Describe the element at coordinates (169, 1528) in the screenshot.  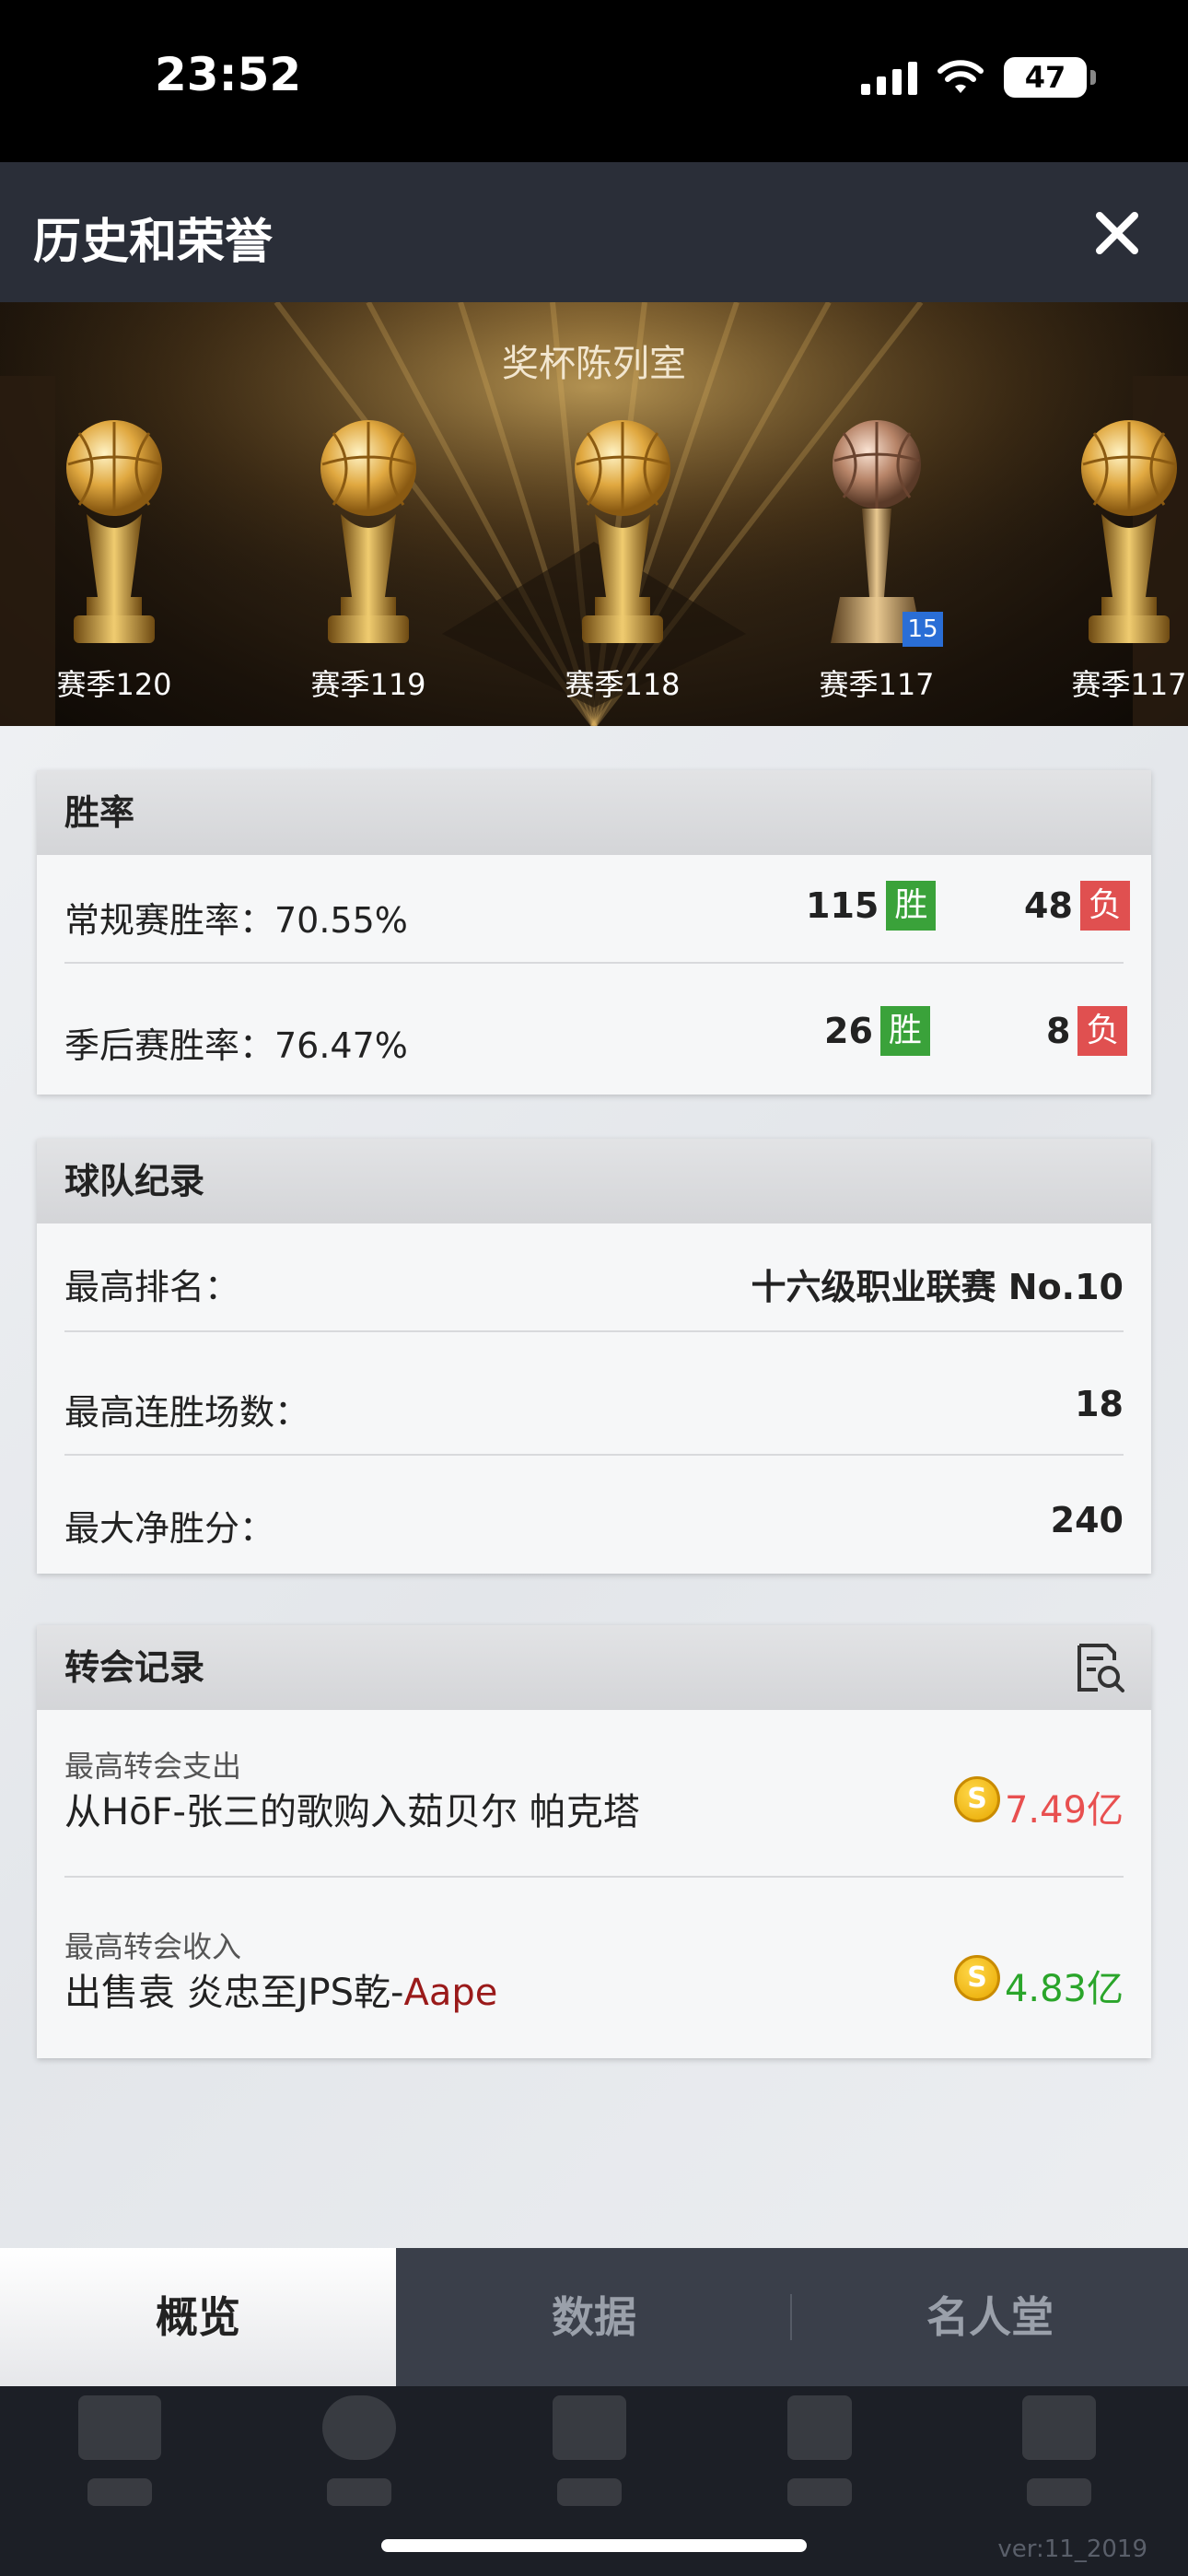
I see `record-label: 最大净胜分：` at that location.